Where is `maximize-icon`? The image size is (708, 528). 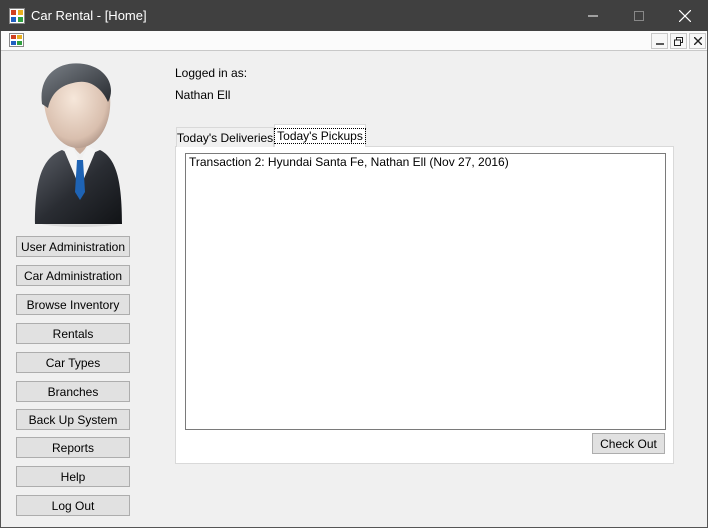
maximize-icon is located at coordinates (639, 15).